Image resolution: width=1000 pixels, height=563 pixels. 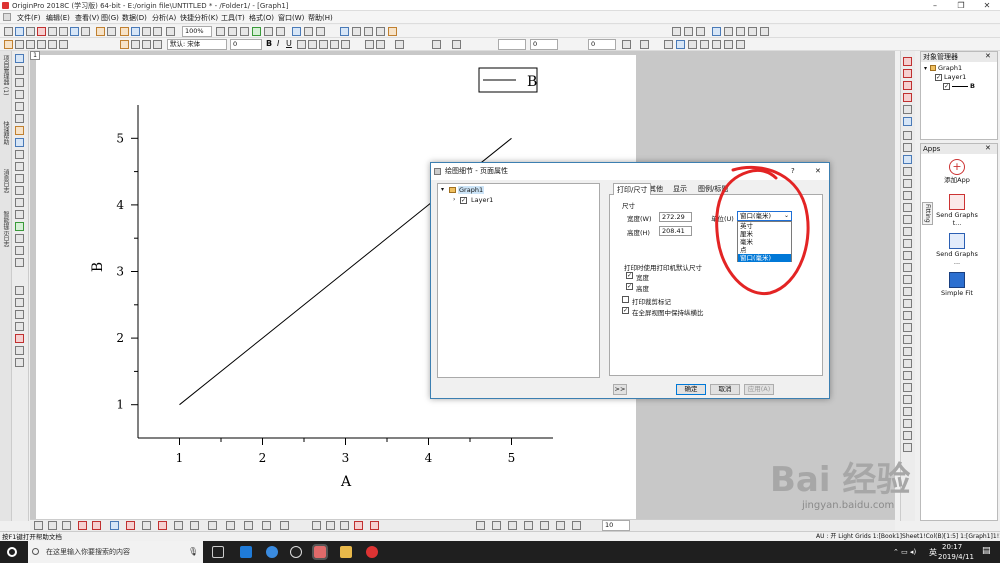 I want to click on import-multiple-icon, so click(x=63, y=44).